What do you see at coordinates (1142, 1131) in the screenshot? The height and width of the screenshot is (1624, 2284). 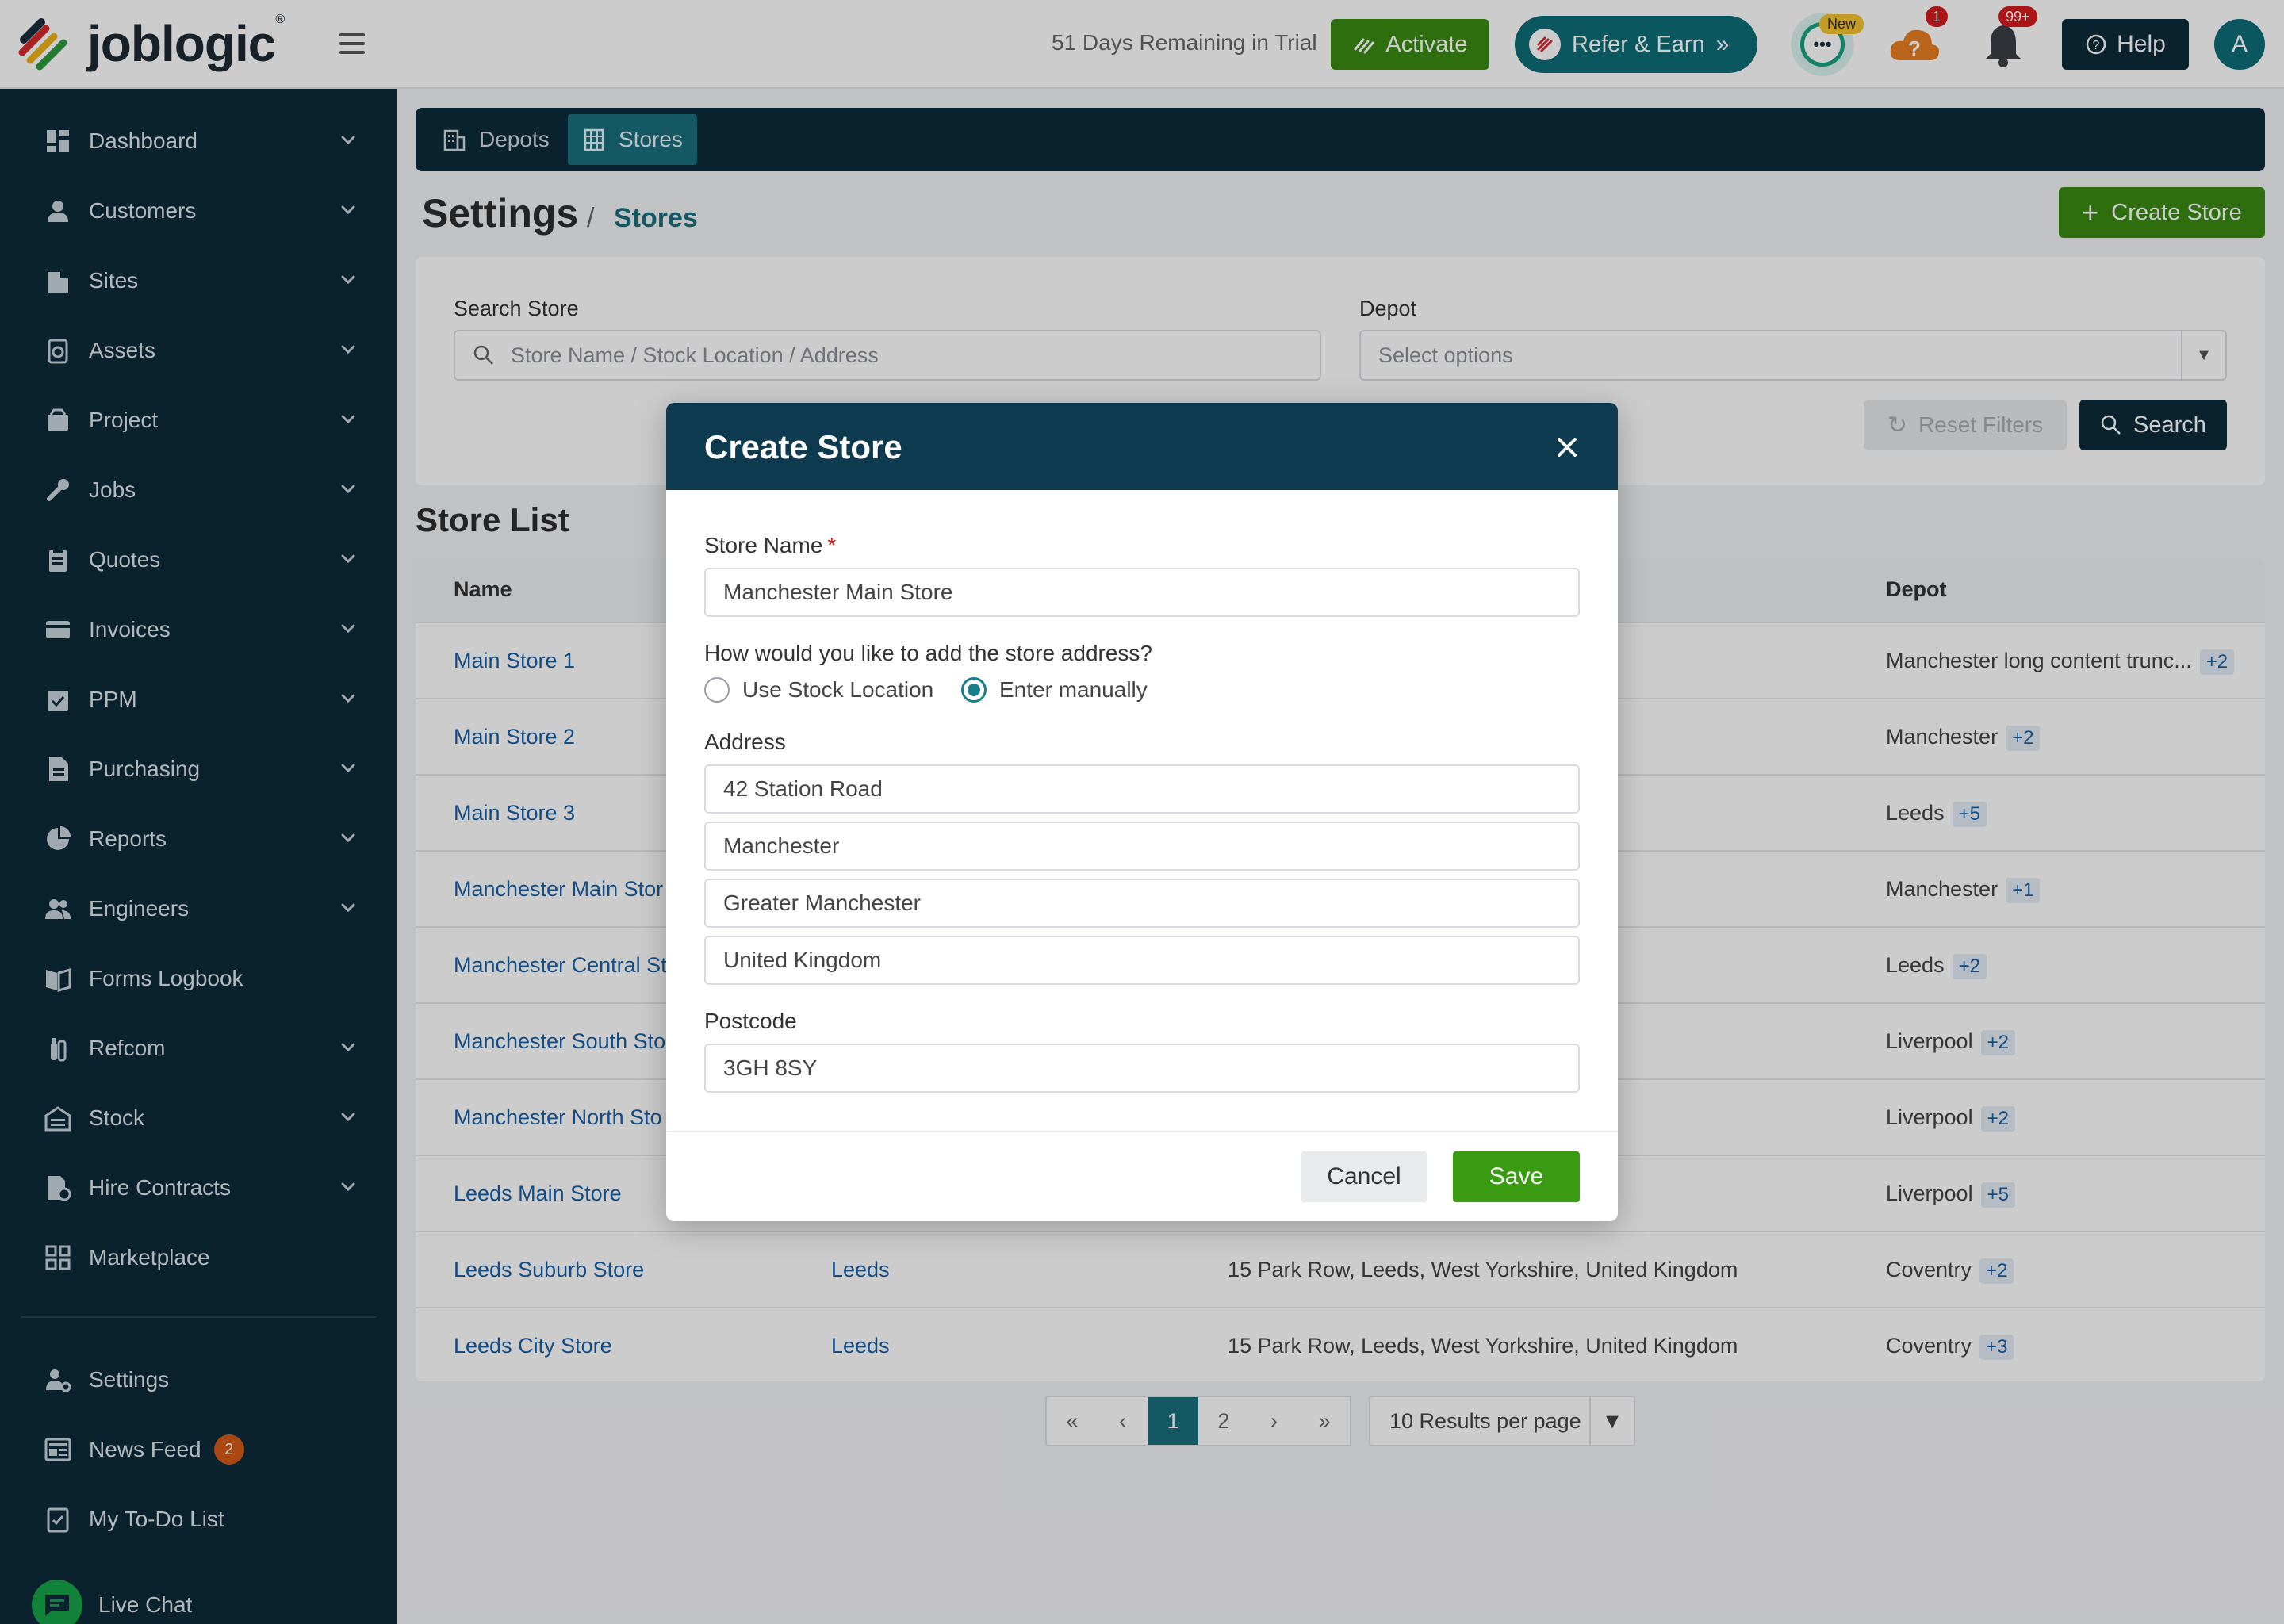 I see `modal-footer-divider` at bounding box center [1142, 1131].